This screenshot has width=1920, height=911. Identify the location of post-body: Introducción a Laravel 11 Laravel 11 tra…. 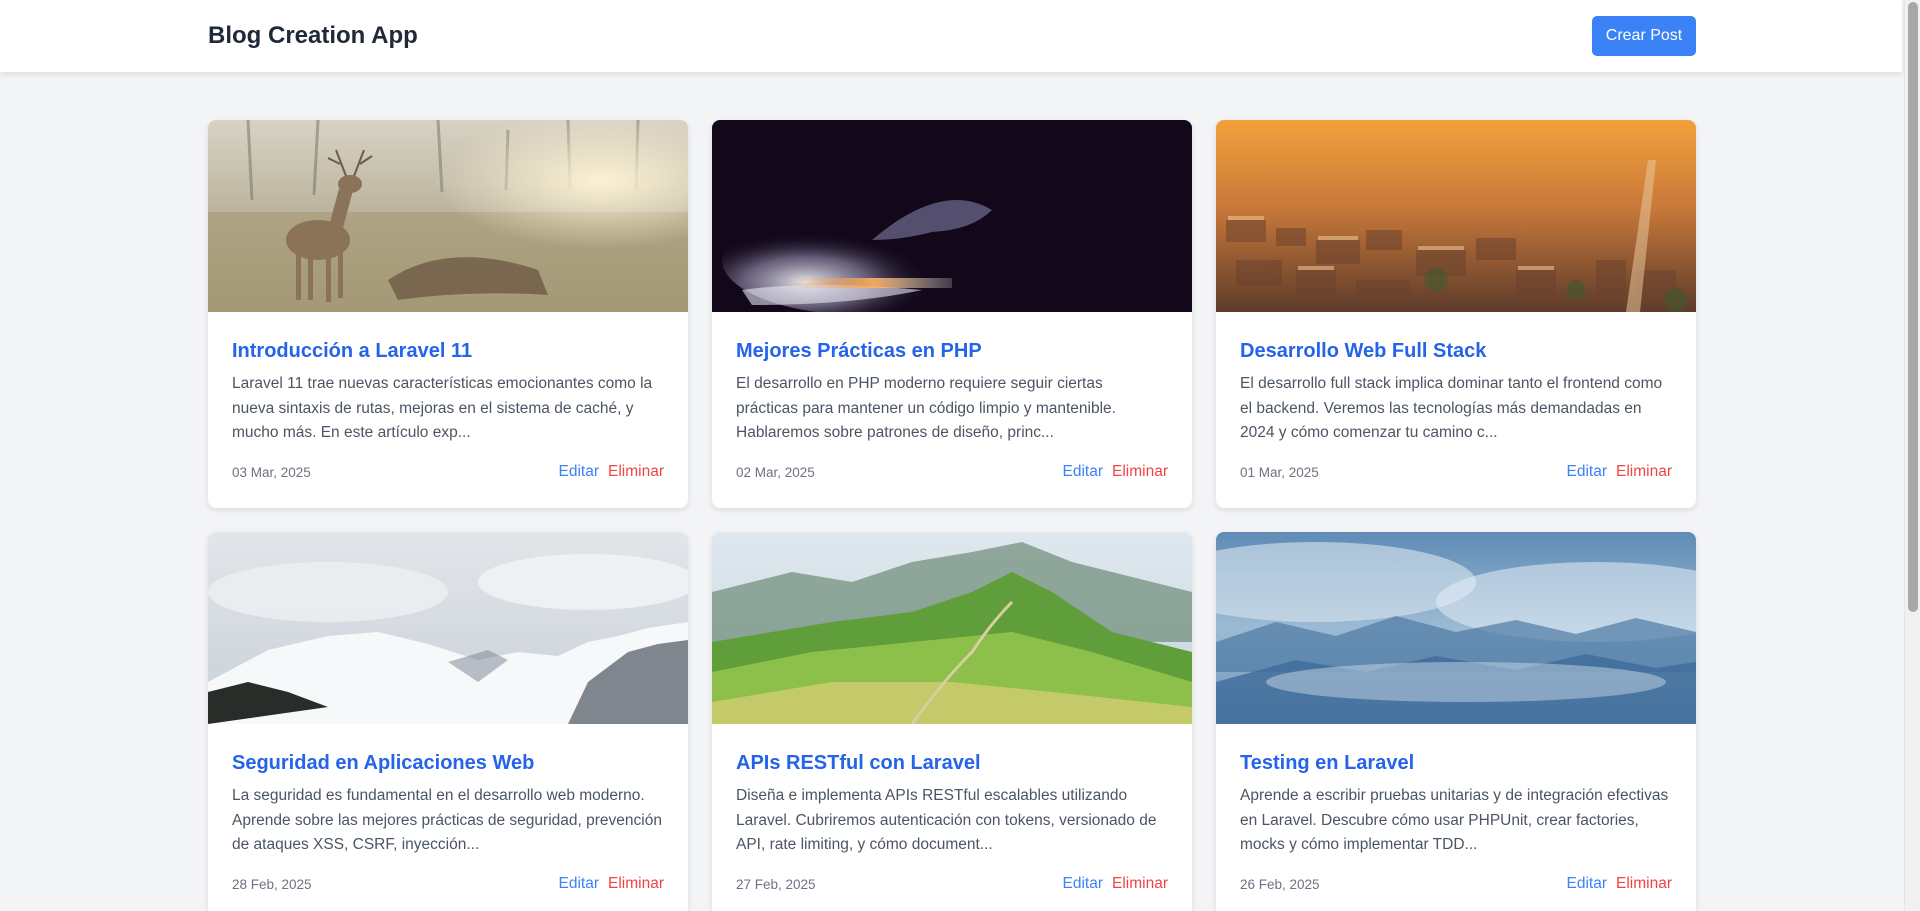
(448, 396).